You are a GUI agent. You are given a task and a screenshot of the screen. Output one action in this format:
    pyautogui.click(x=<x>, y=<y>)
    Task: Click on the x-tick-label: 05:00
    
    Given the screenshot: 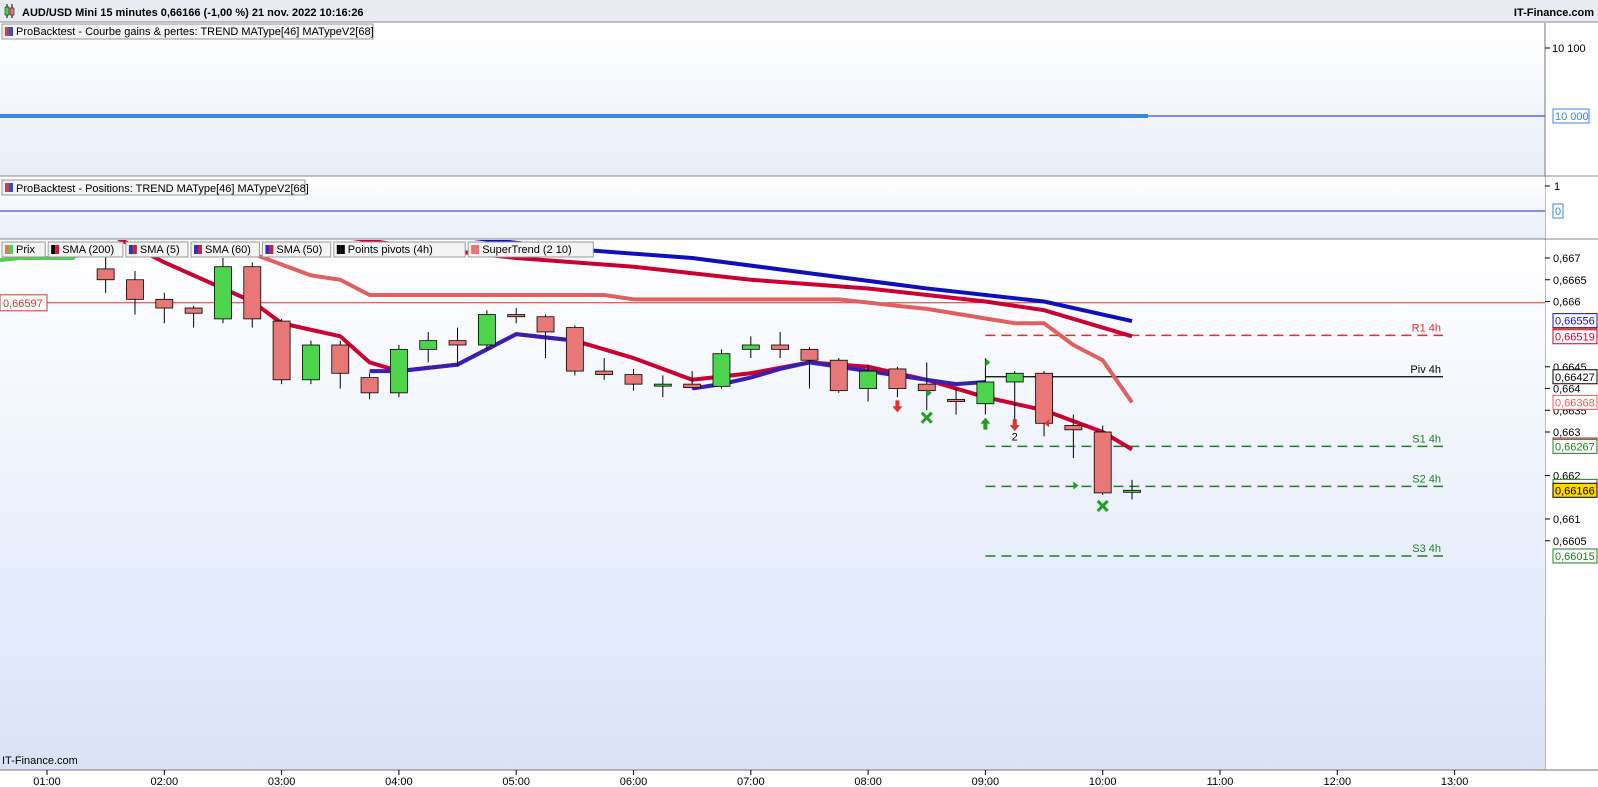 What is the action you would take?
    pyautogui.click(x=516, y=781)
    